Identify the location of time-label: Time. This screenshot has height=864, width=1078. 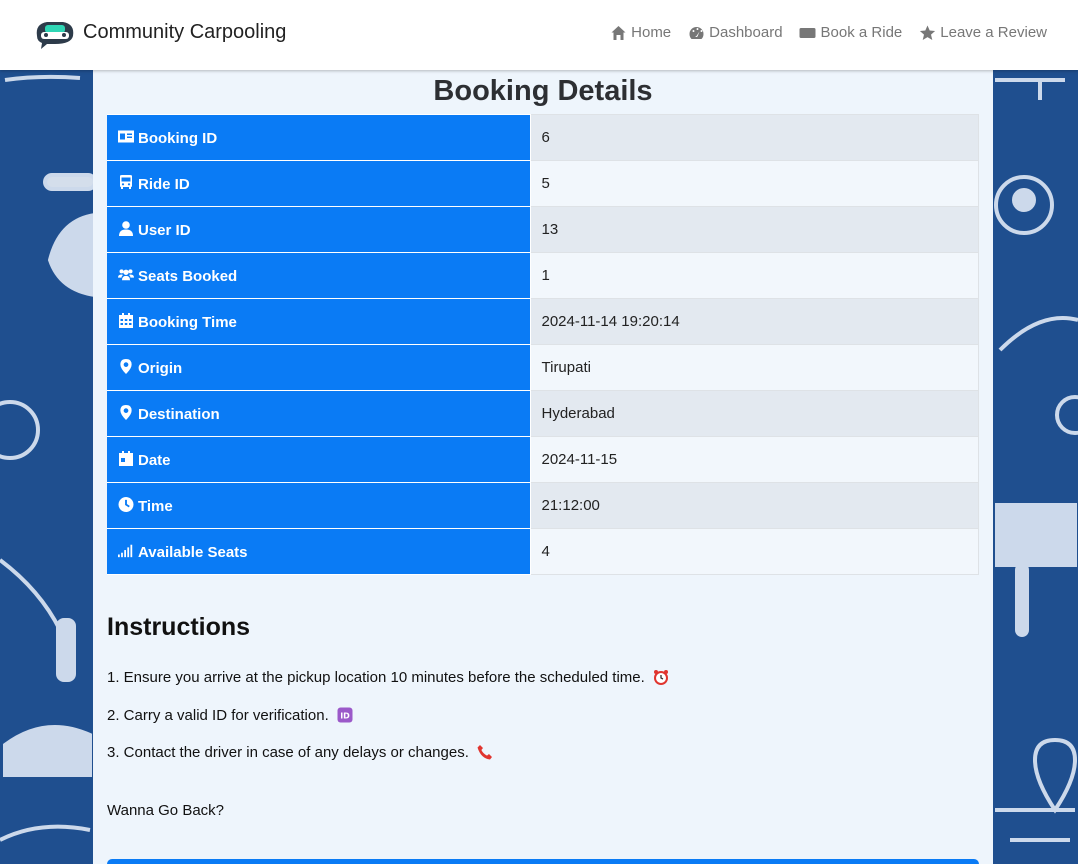
(155, 506).